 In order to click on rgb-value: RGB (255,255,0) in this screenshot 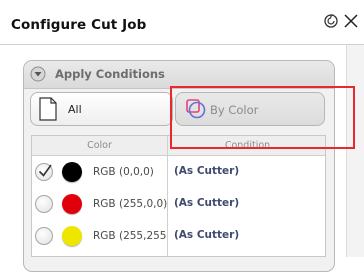, I will do `click(130, 236)`.